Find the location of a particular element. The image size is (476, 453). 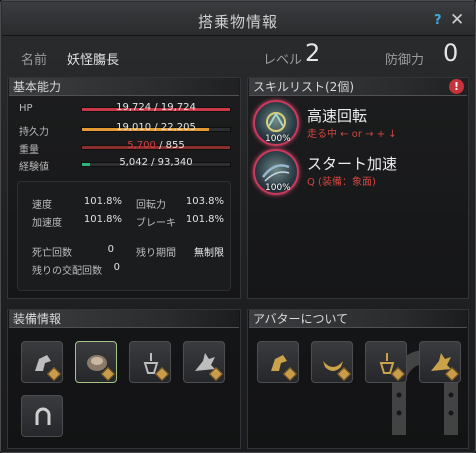

speed-label: 速度 is located at coordinates (42, 205).